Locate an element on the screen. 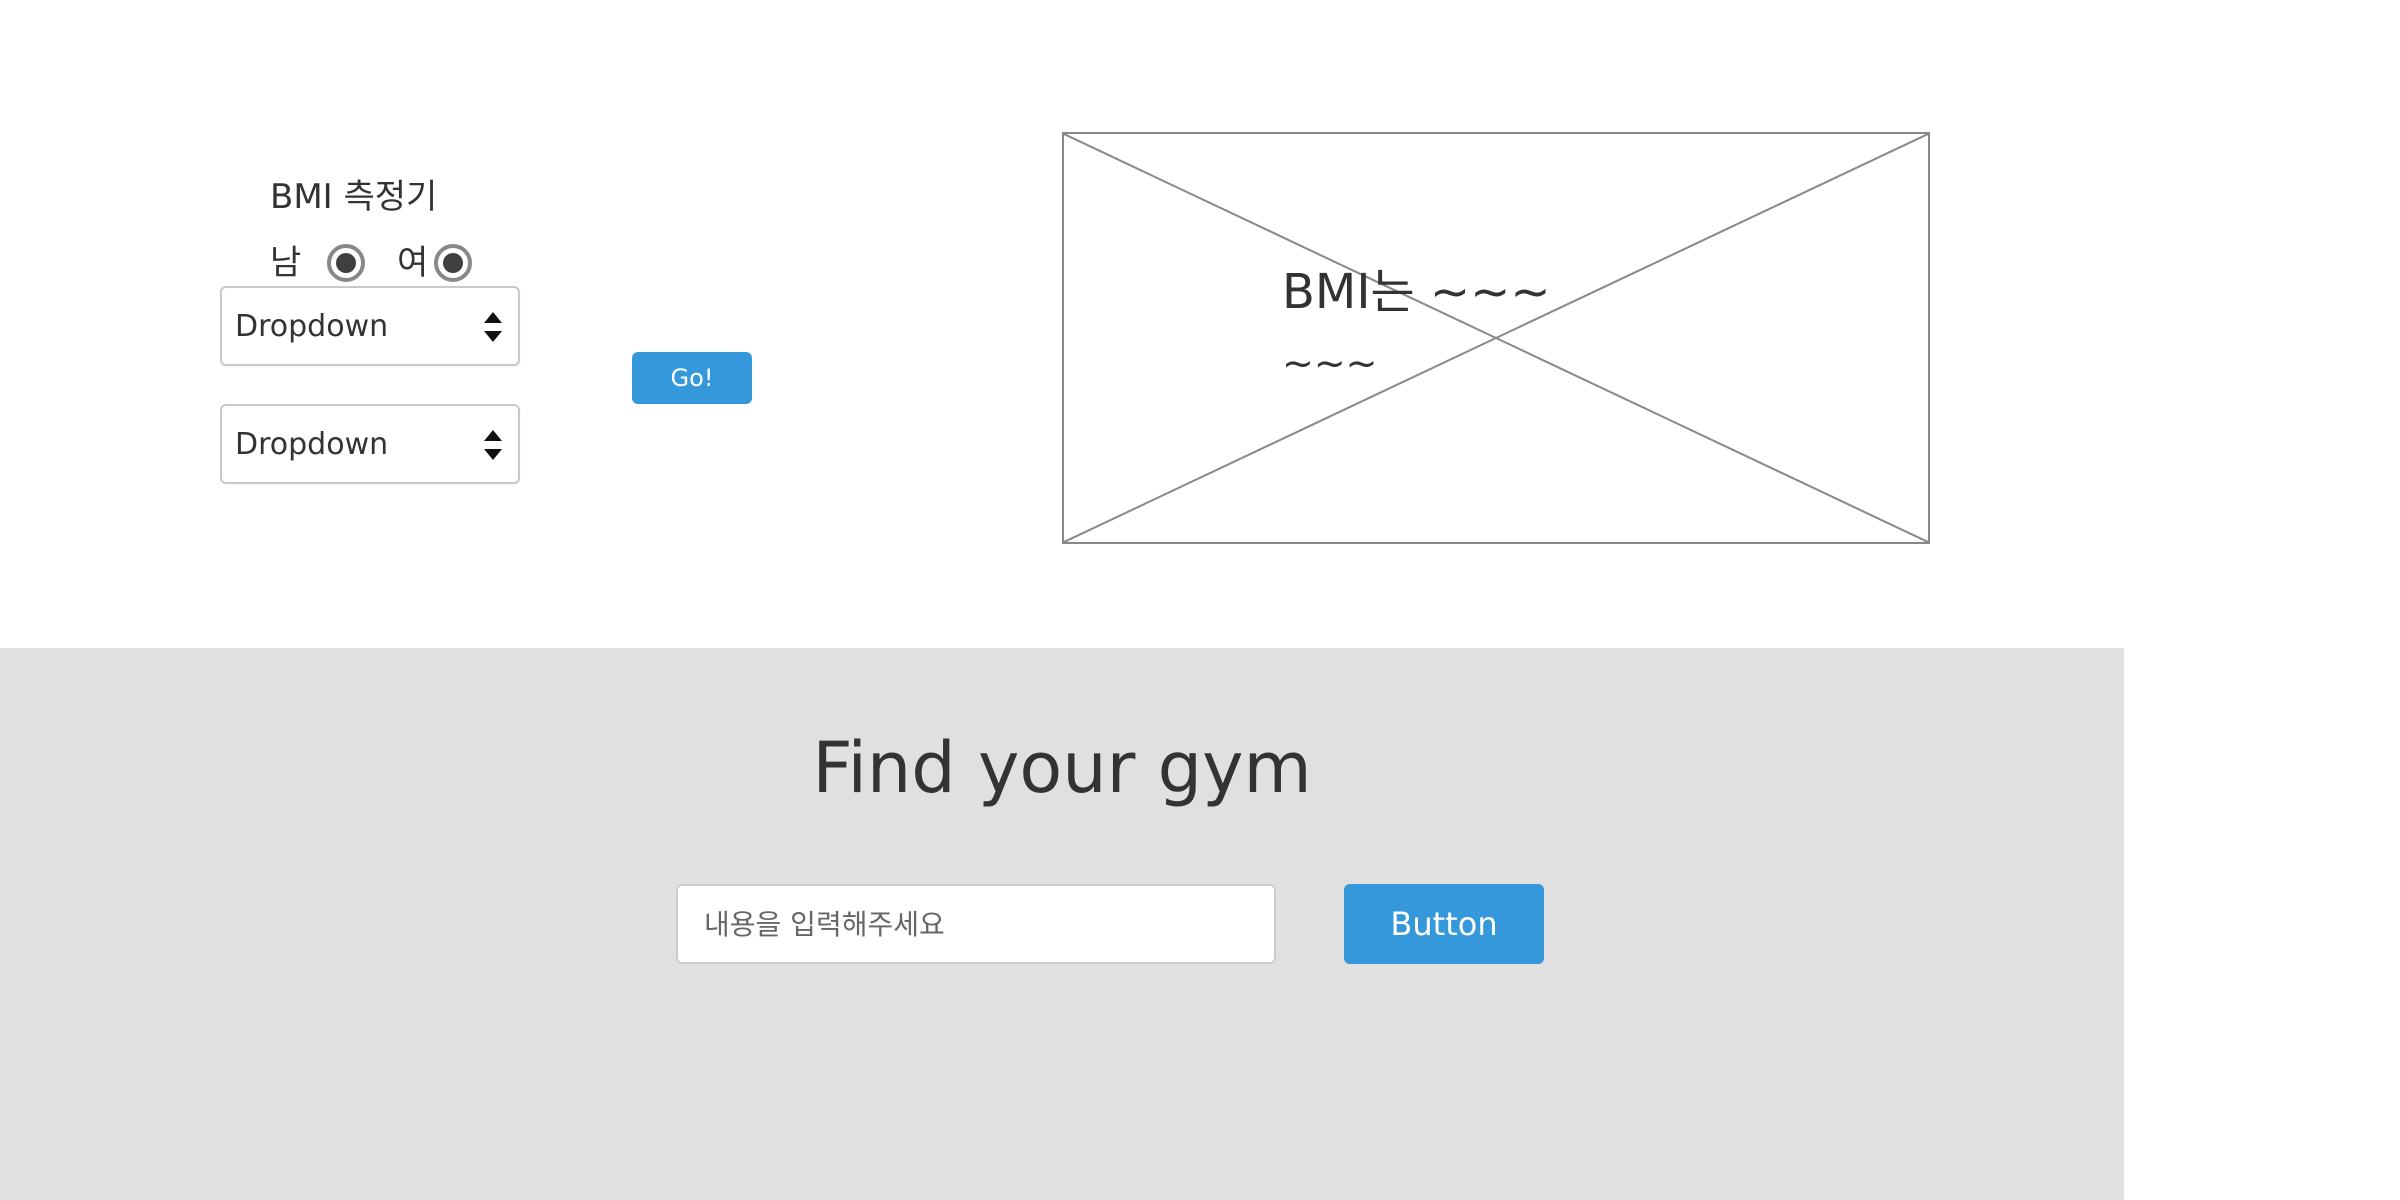  gender-male-label: 남 is located at coordinates (286, 263).